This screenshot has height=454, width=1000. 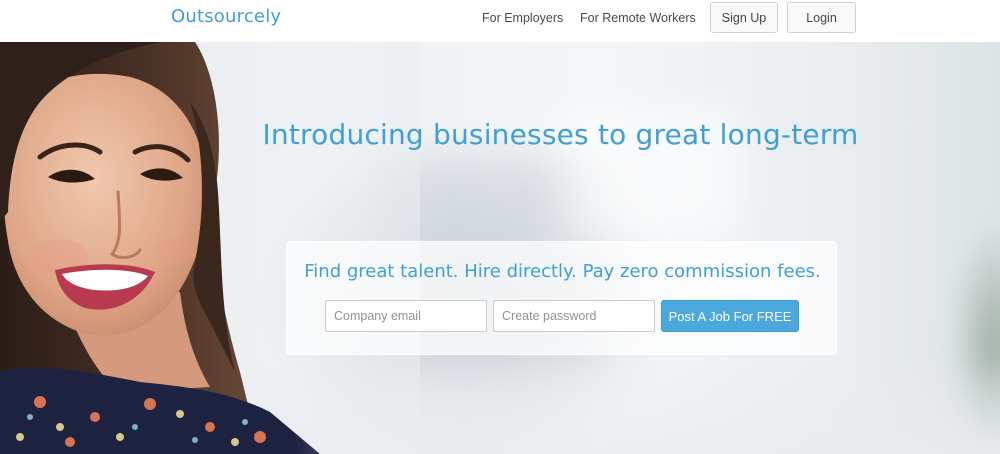 What do you see at coordinates (730, 316) in the screenshot?
I see `post-job-button: Post A Job For FREE` at bounding box center [730, 316].